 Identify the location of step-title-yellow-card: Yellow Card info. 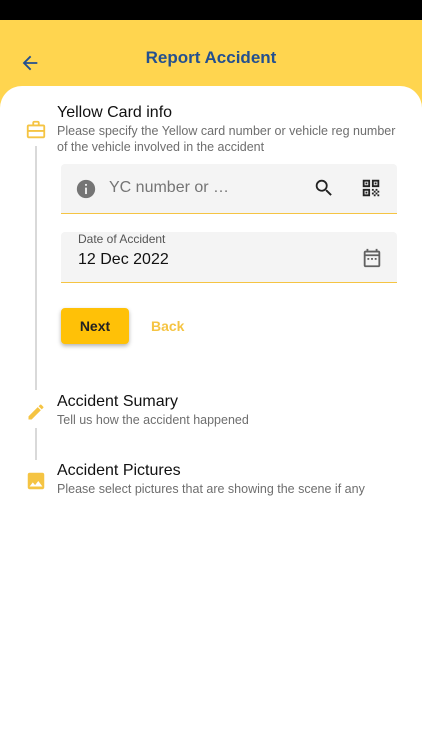
(115, 112).